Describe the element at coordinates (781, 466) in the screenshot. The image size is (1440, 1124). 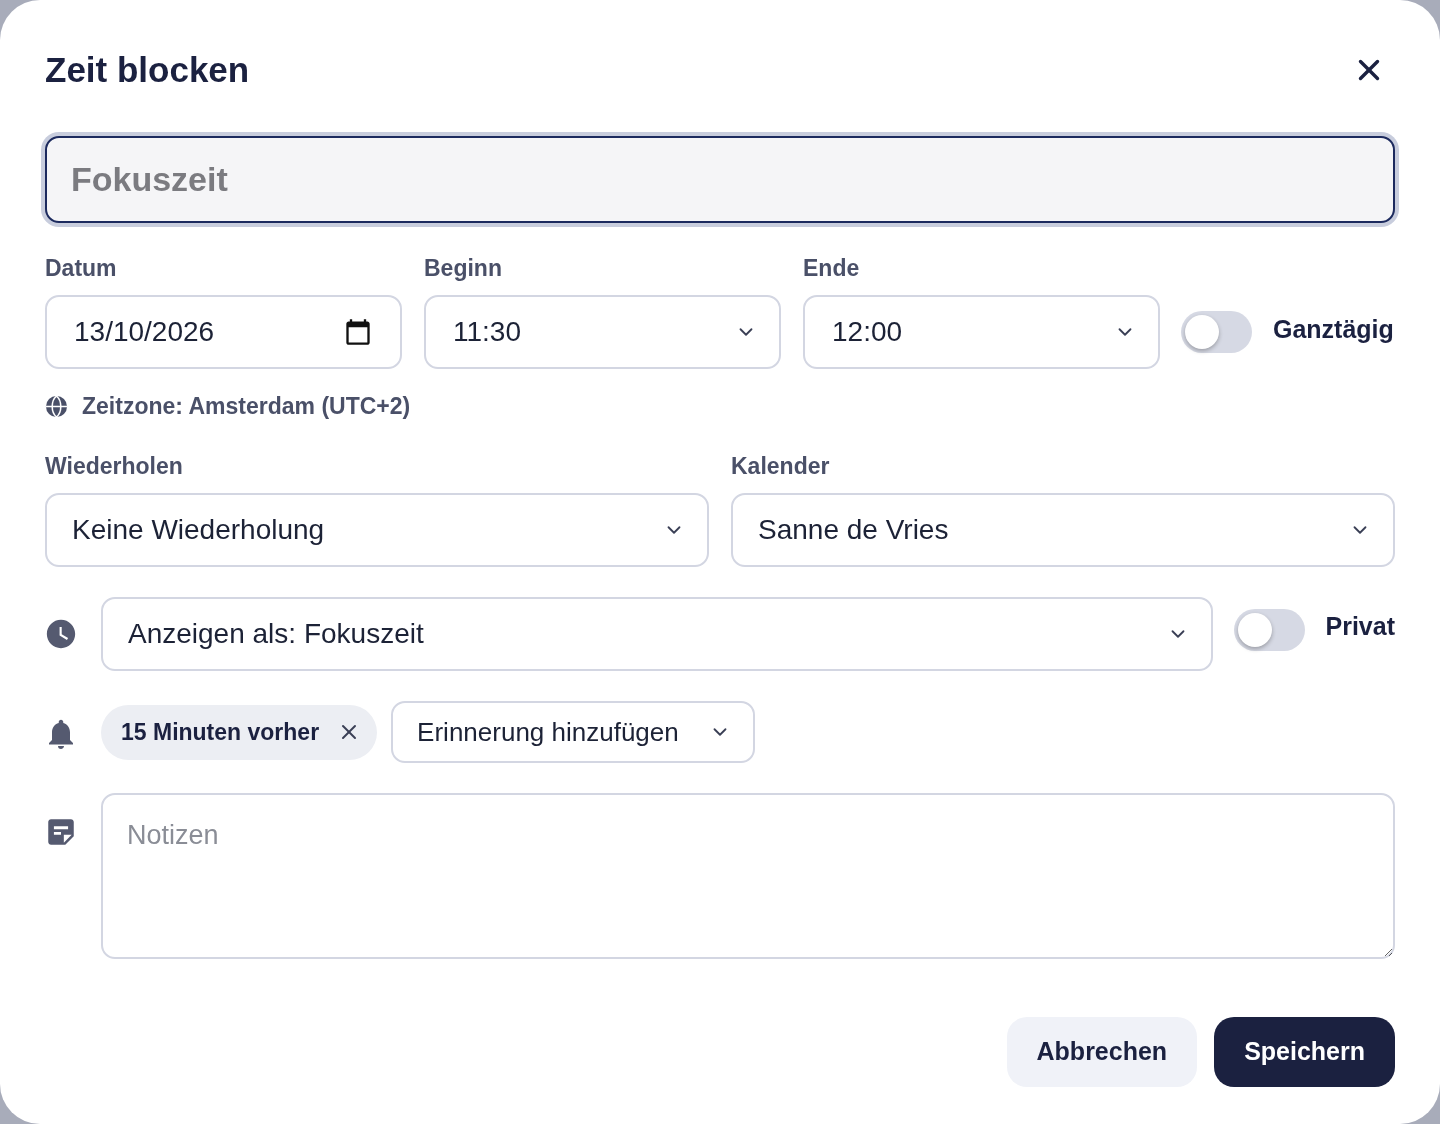
I see `field-label: Kalender` at that location.